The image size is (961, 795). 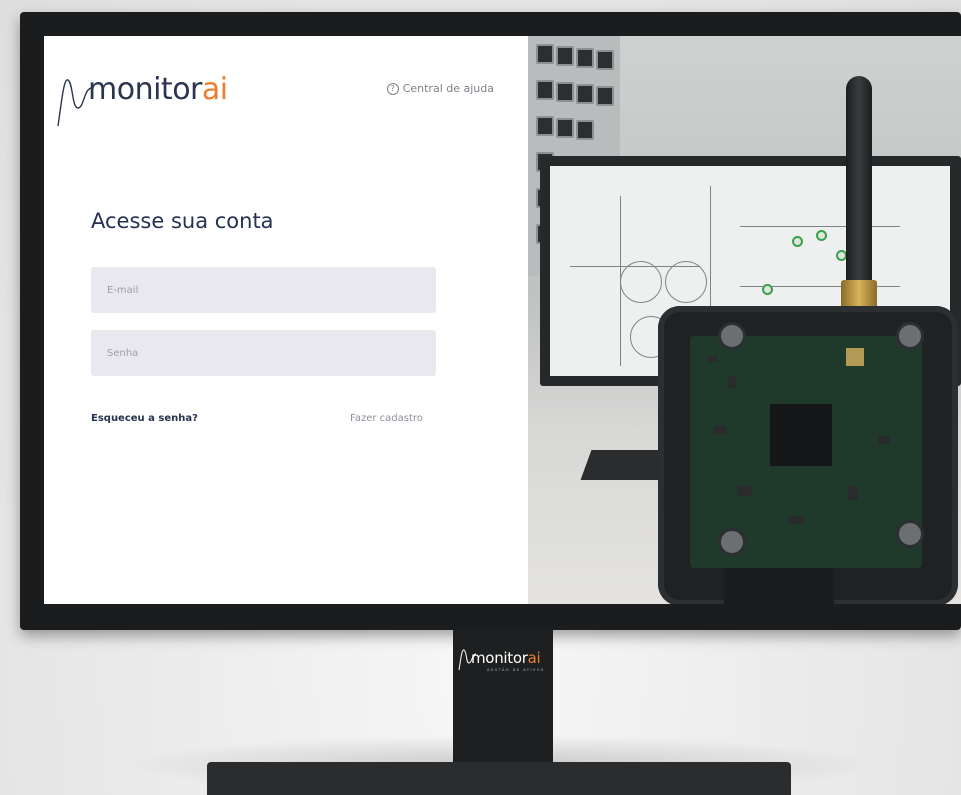 What do you see at coordinates (534, 658) in the screenshot?
I see `stand-brand-suffix: ai` at bounding box center [534, 658].